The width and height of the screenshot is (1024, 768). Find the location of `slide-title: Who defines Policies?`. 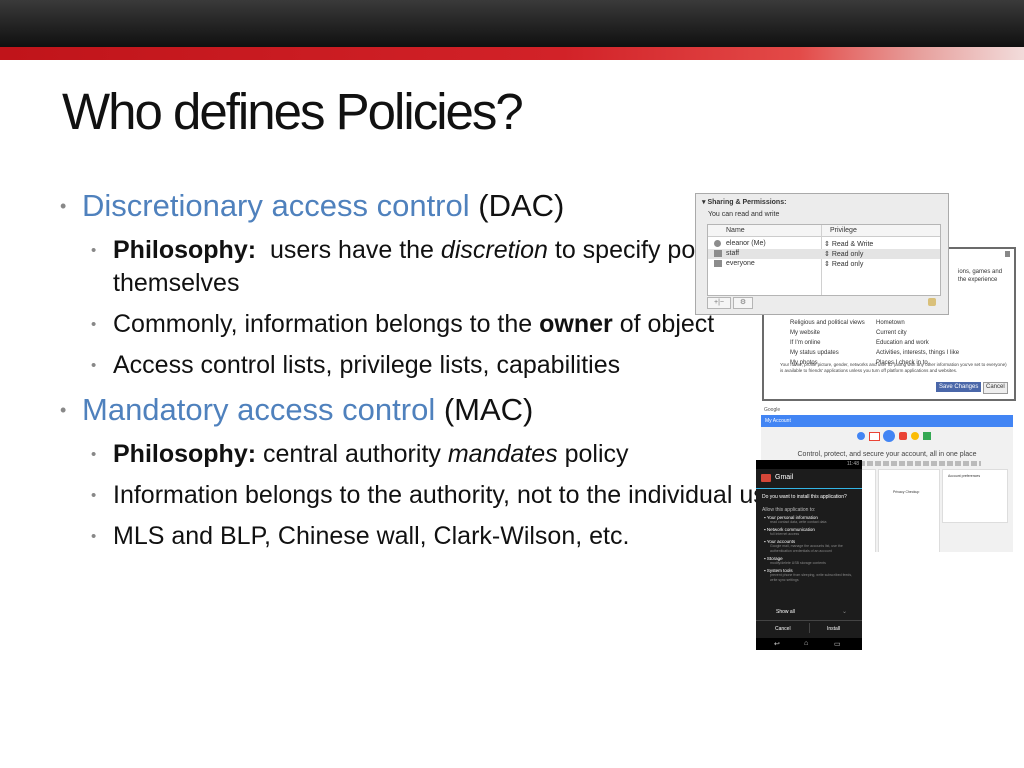

slide-title: Who defines Policies? is located at coordinates (293, 111).